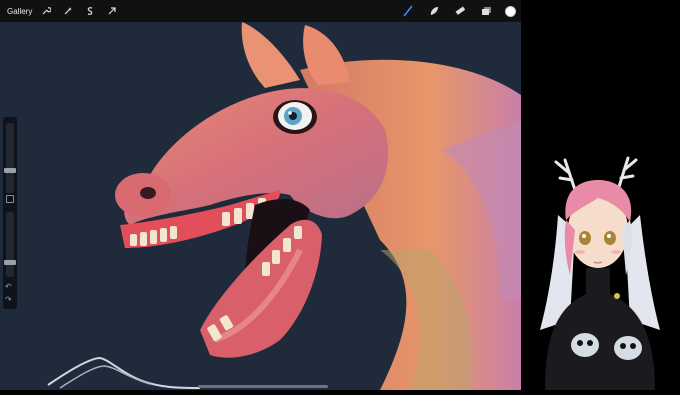 Image resolution: width=680 pixels, height=395 pixels. I want to click on right-toolbar, so click(461, 11).